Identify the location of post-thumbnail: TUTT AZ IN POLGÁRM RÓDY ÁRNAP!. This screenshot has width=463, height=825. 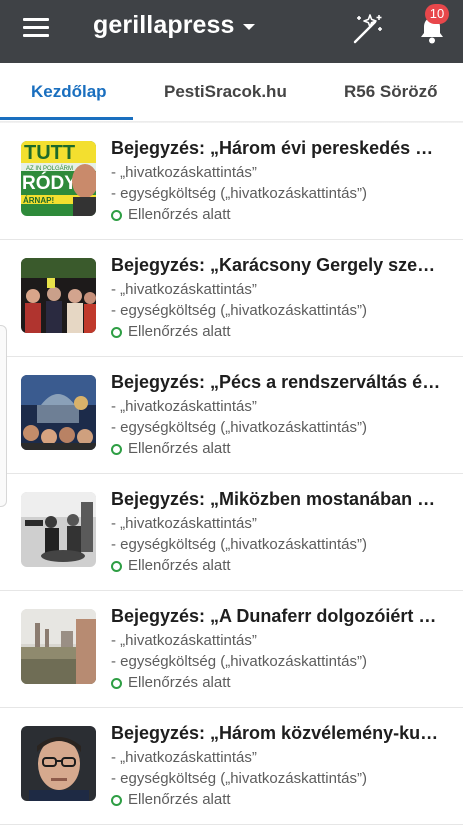
(58, 178).